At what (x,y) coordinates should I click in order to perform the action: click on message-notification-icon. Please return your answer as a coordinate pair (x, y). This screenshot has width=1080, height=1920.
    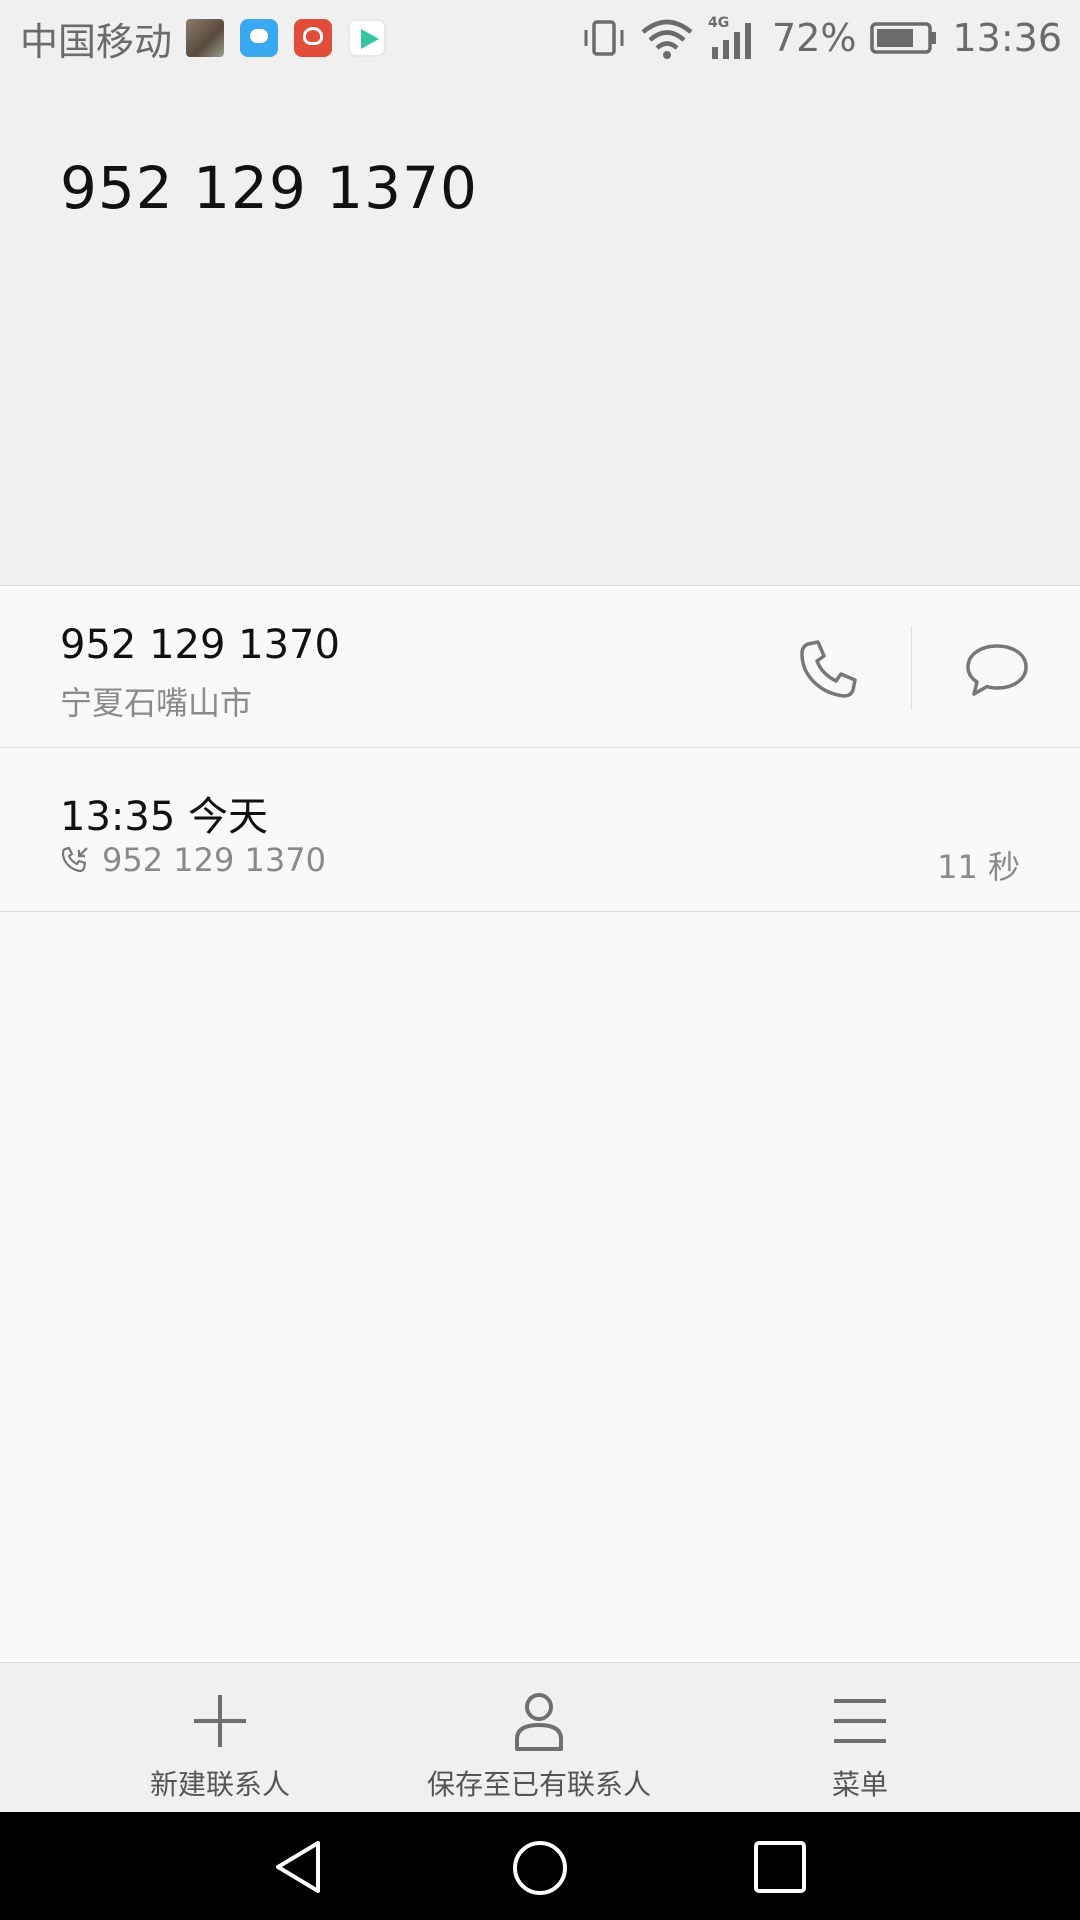
    Looking at the image, I should click on (259, 38).